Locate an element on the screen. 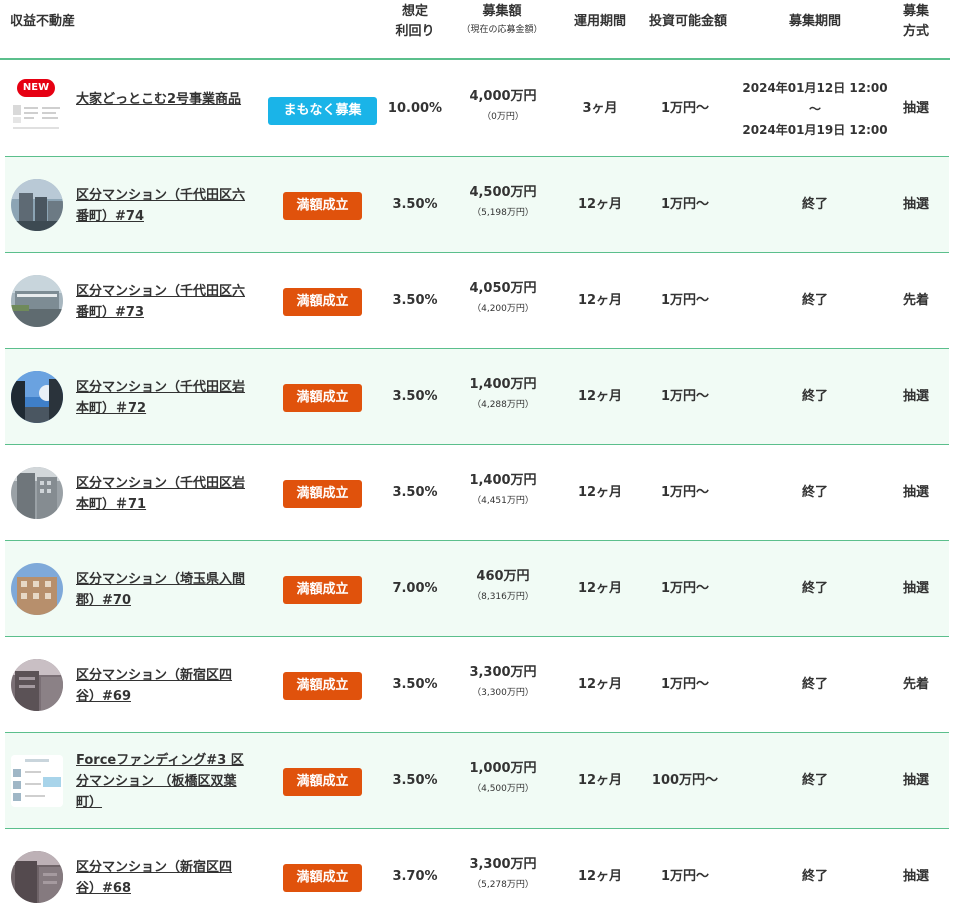 This screenshot has width=956, height=909. property-name-link: 区分マンション（千代田区六番町）#74 is located at coordinates (161, 206).